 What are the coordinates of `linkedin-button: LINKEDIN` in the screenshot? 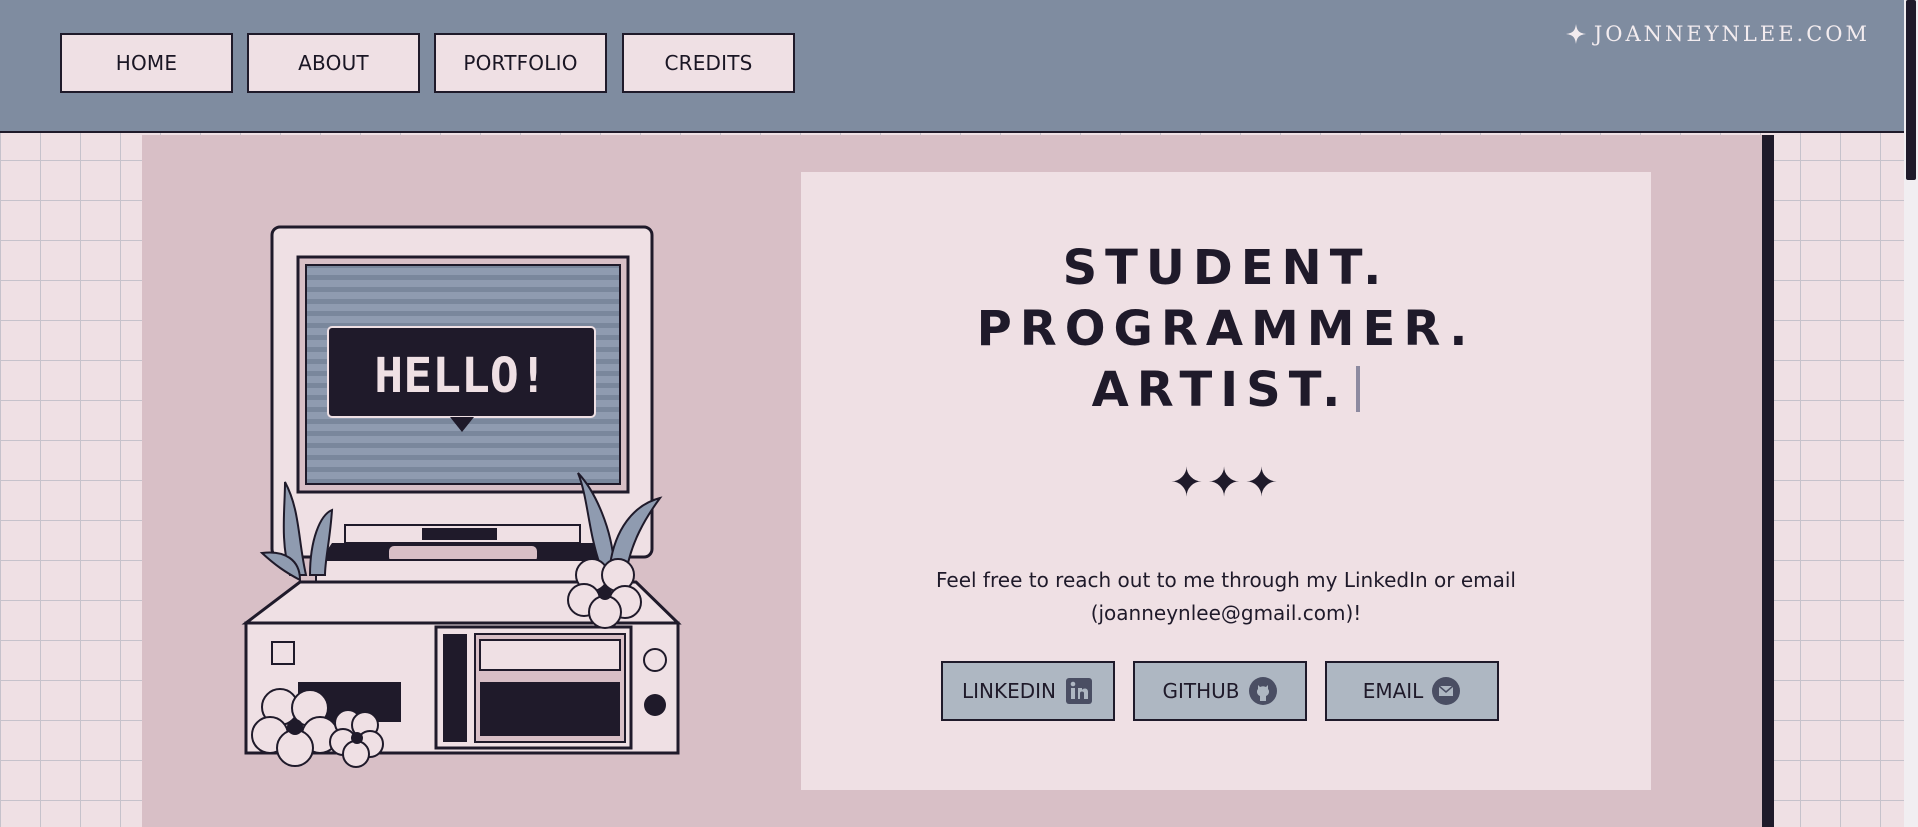 It's located at (1028, 691).